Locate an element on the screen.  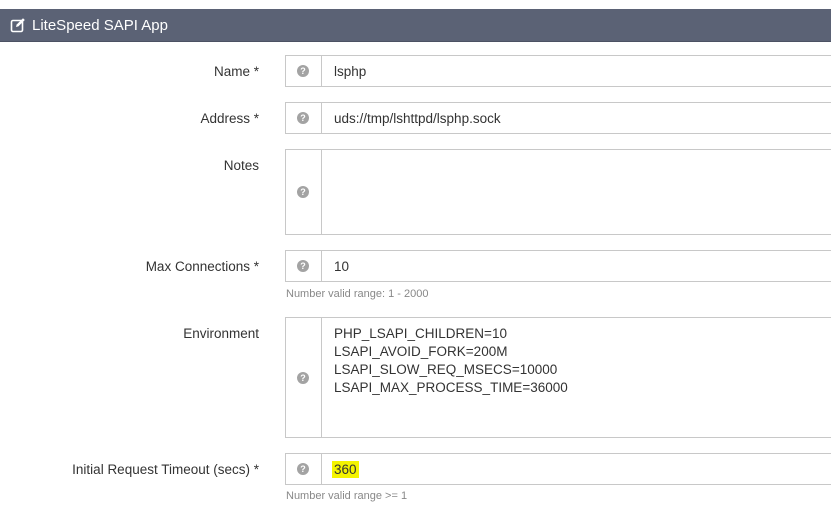
top-strip is located at coordinates (415, 4).